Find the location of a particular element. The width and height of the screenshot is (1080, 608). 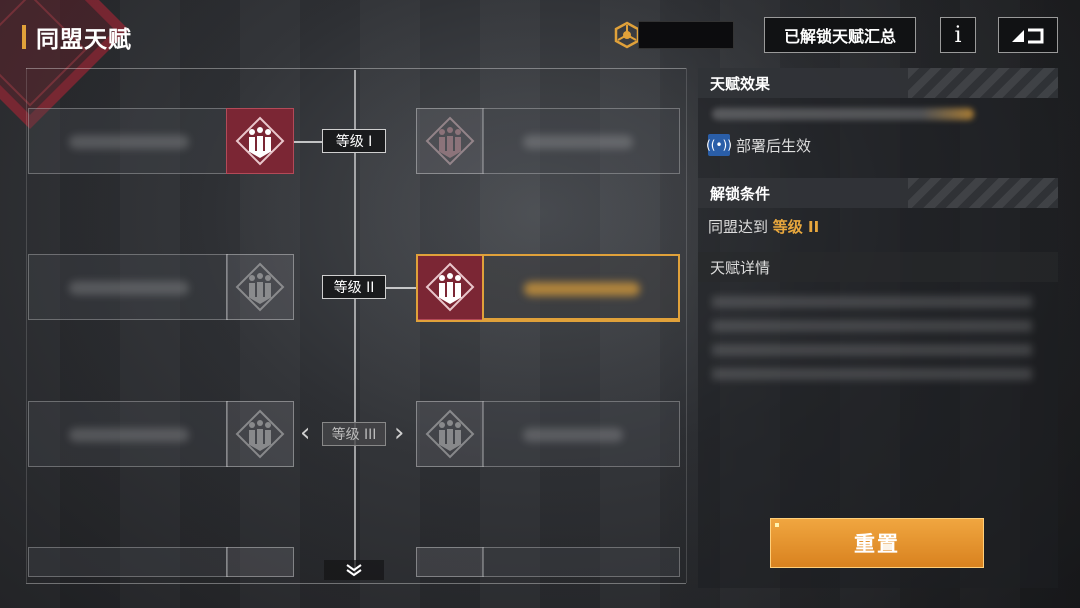

unlock-condition-text: 同盟达到 等级 II is located at coordinates (763, 226).